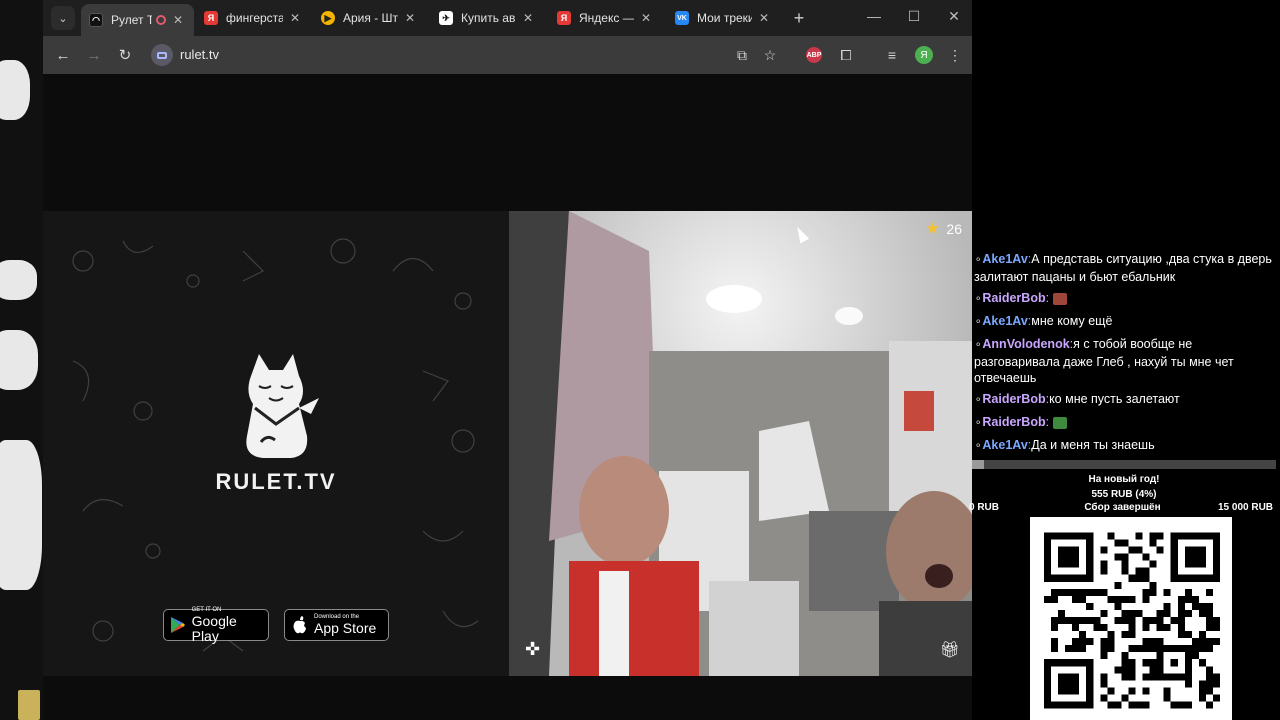 This screenshot has height=720, width=1280. I want to click on maximize-button: ☐, so click(914, 16).